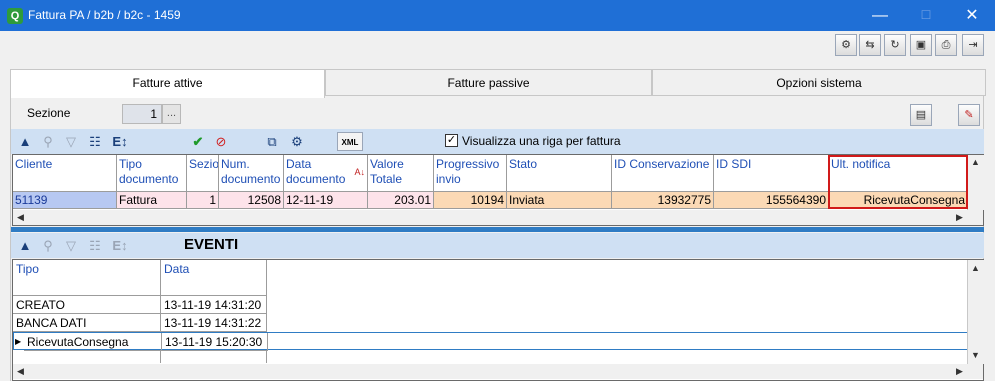  Describe the element at coordinates (972, 15) in the screenshot. I see `close-button: ✕` at that location.